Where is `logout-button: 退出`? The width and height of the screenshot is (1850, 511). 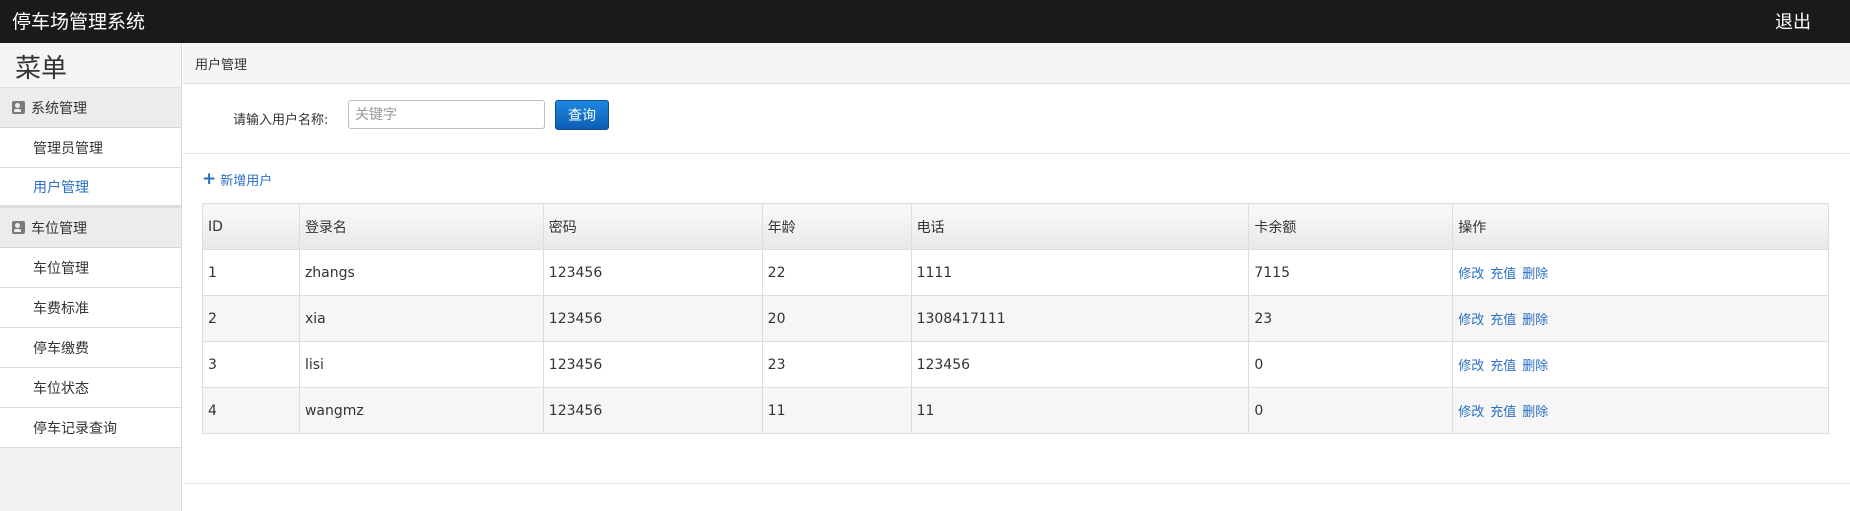
logout-button: 退出 is located at coordinates (1793, 21).